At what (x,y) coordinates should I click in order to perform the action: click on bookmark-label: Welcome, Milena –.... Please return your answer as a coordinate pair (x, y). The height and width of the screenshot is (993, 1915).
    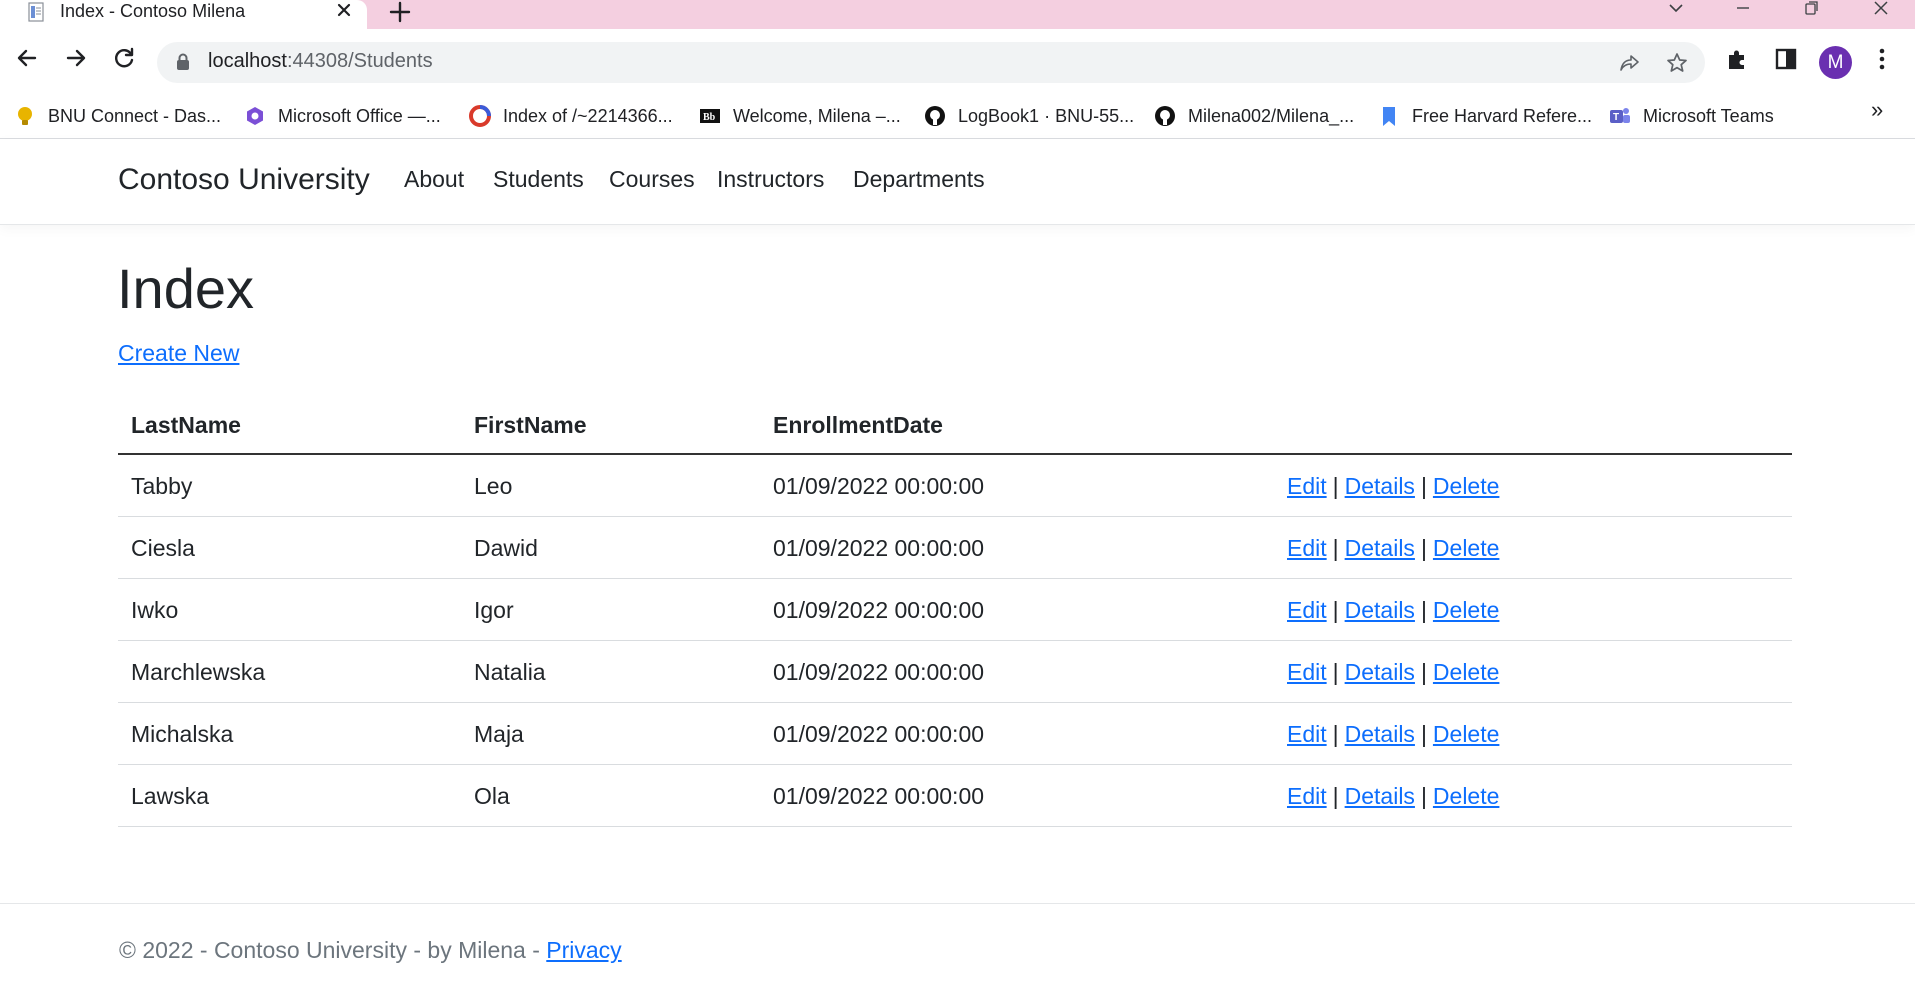
    Looking at the image, I should click on (817, 115).